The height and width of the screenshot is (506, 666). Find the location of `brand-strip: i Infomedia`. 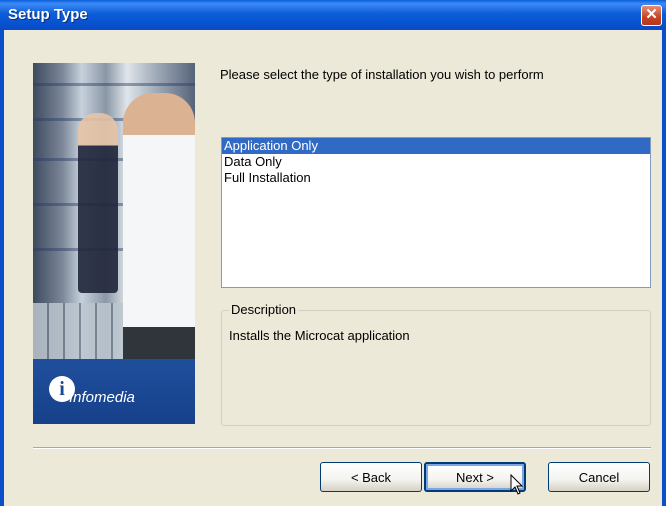

brand-strip: i Infomedia is located at coordinates (114, 391).